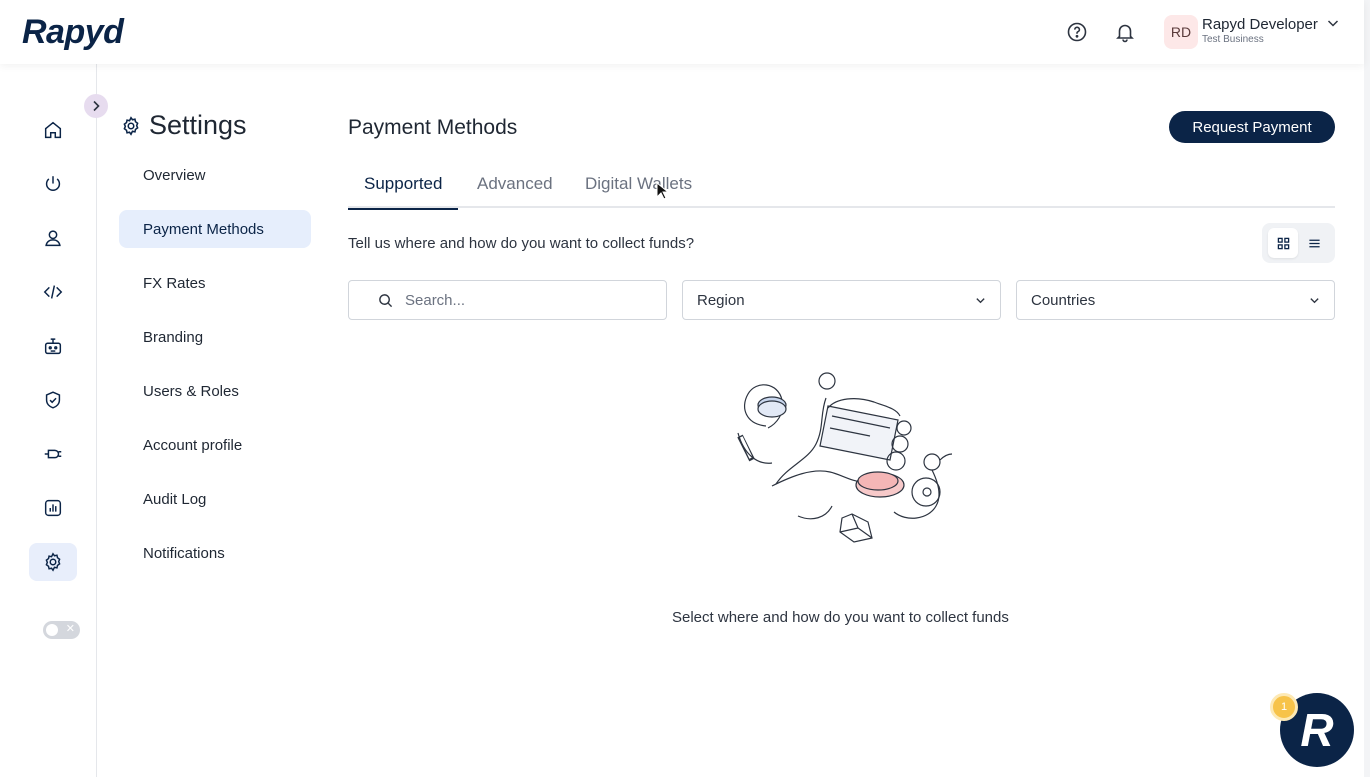 The width and height of the screenshot is (1370, 777). What do you see at coordinates (198, 125) in the screenshot?
I see `settings-title: Settings` at bounding box center [198, 125].